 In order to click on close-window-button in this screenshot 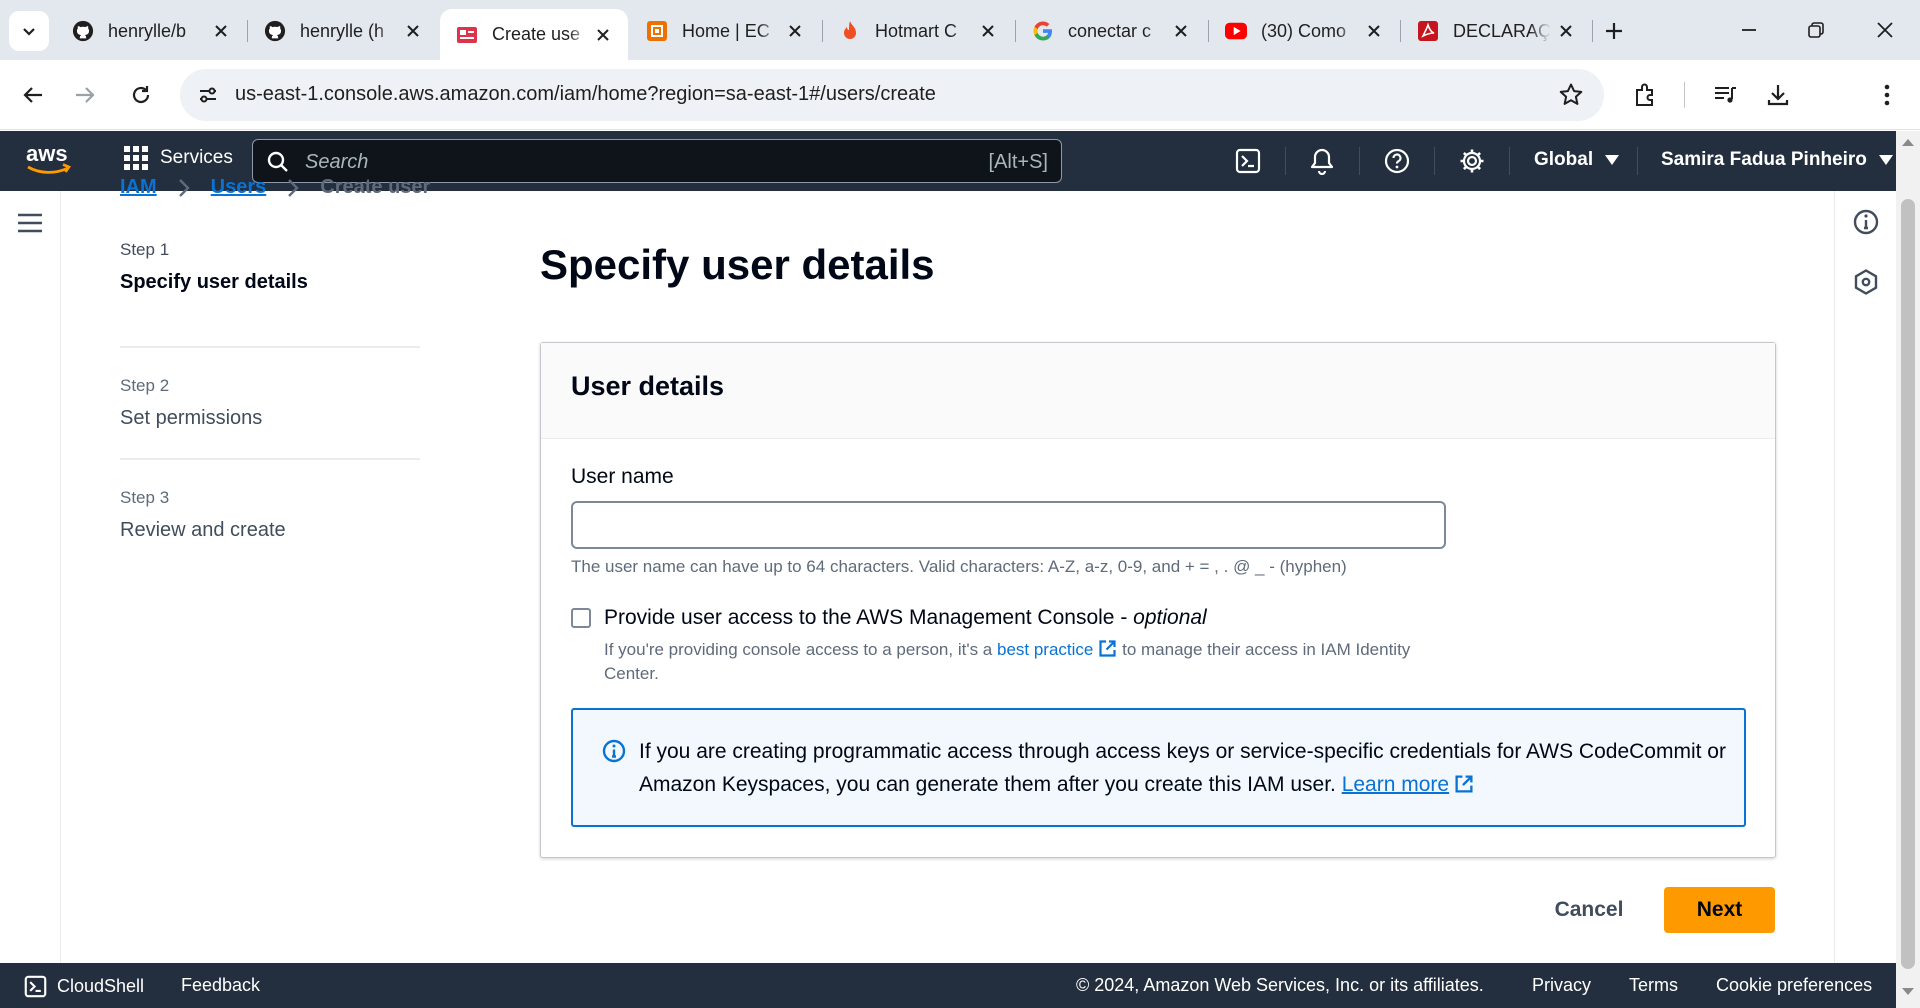, I will do `click(1885, 30)`.